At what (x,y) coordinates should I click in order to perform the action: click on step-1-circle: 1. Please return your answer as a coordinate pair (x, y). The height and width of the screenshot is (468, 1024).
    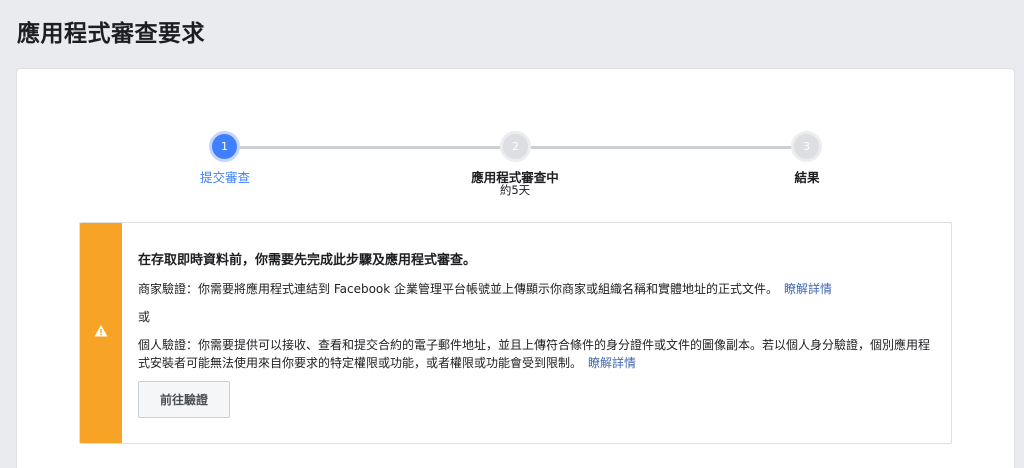
    Looking at the image, I should click on (224, 146).